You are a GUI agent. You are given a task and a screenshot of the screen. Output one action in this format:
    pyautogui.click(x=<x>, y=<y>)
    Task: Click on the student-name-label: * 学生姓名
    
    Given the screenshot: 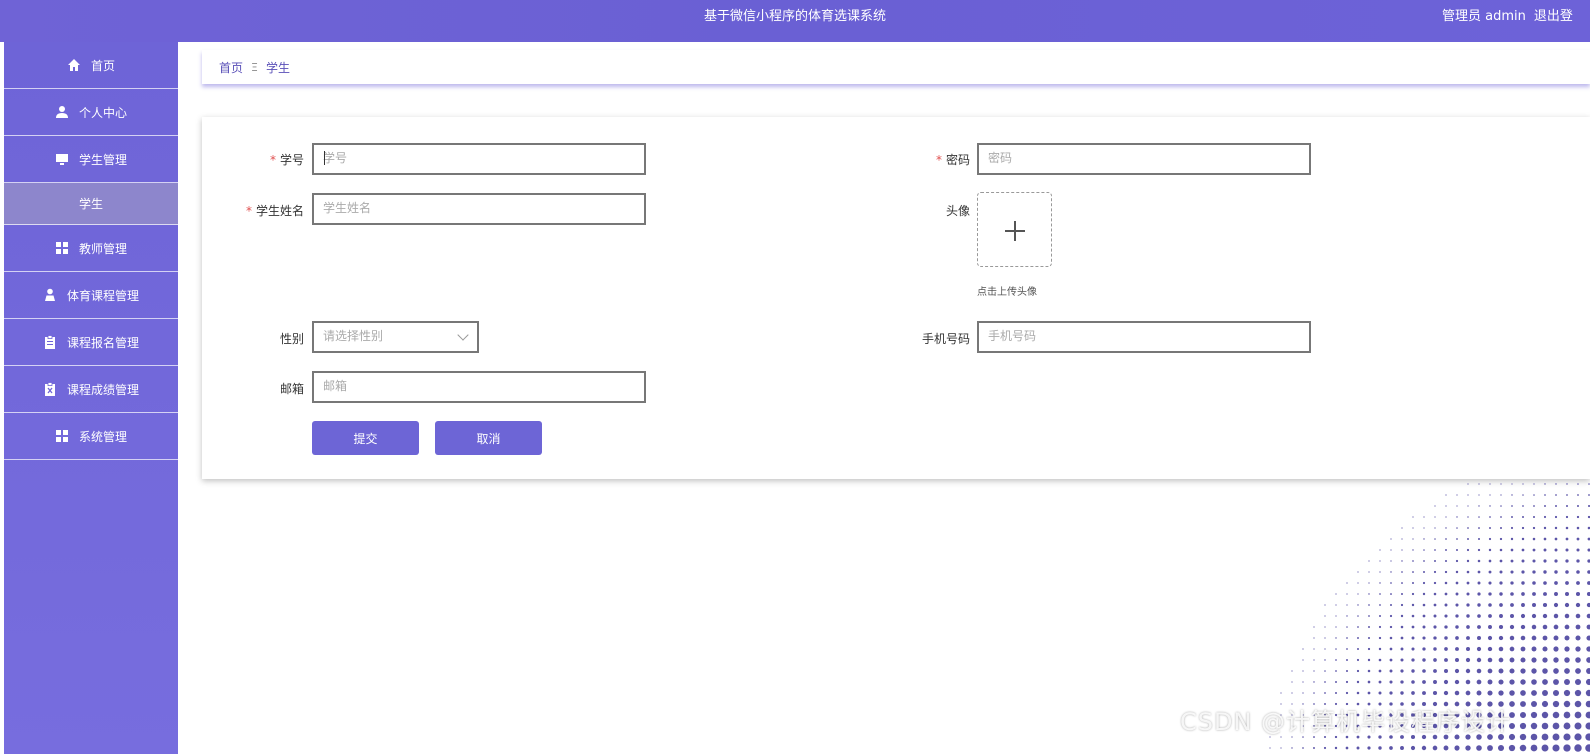 What is the action you would take?
    pyautogui.click(x=274, y=211)
    